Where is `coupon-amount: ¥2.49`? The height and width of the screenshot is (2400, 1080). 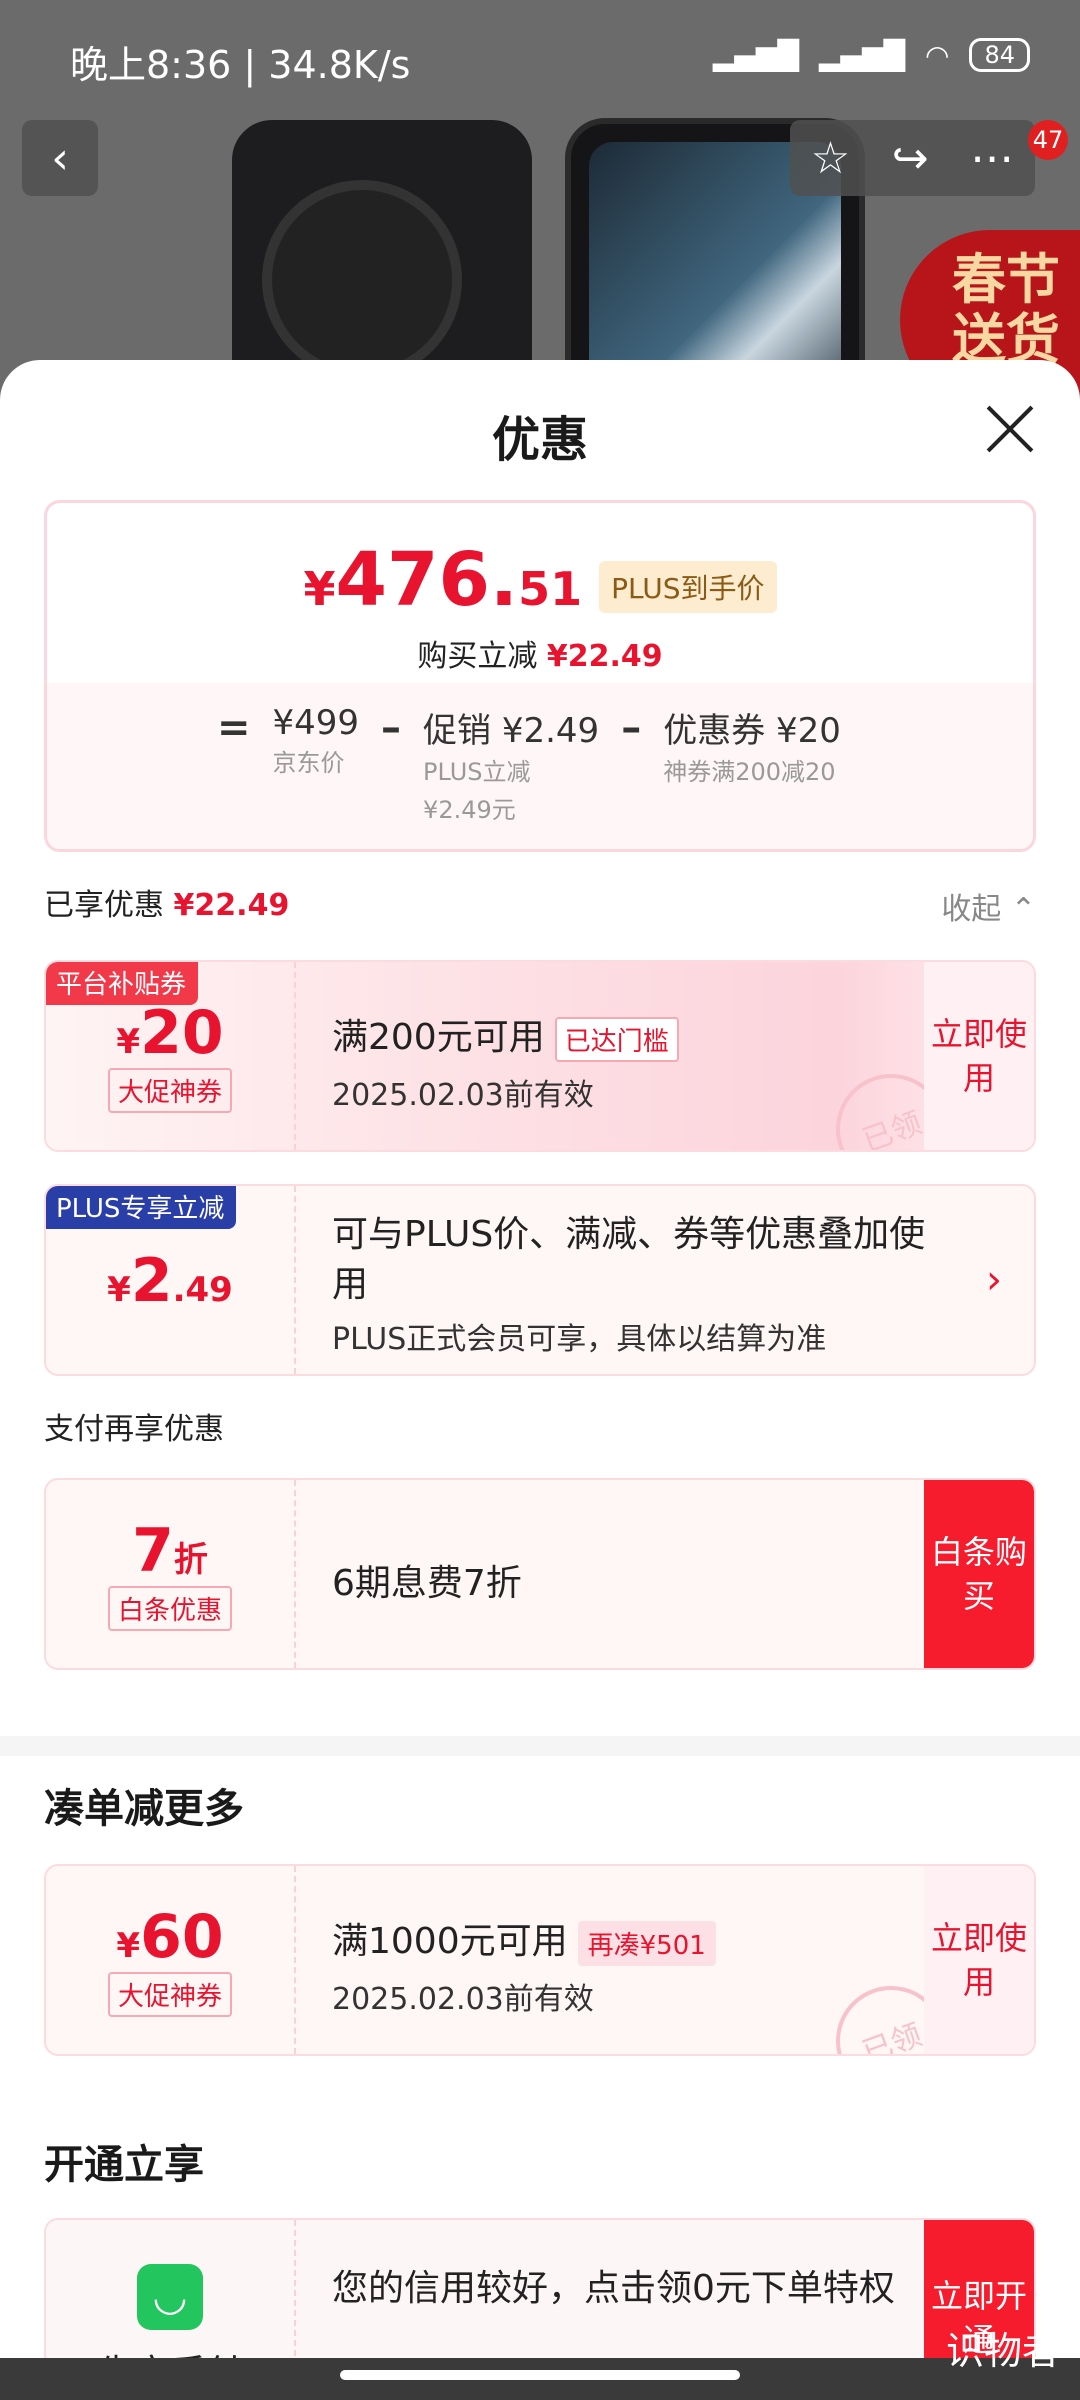 coupon-amount: ¥2.49 is located at coordinates (170, 1281).